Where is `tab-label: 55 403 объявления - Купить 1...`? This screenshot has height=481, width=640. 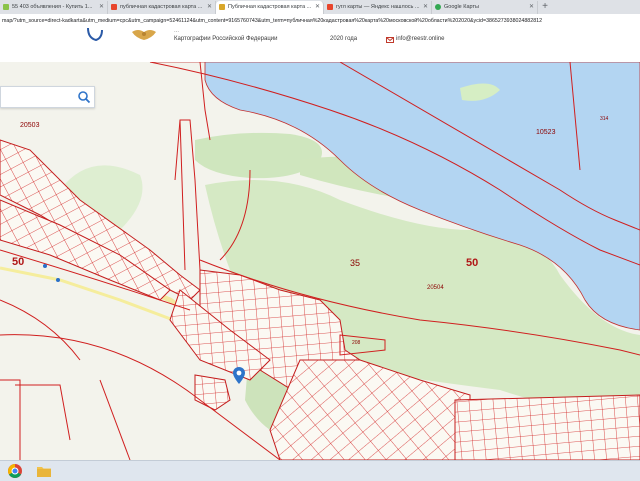
tab-label: 55 403 объявления - Купить 1... is located at coordinates (52, 7).